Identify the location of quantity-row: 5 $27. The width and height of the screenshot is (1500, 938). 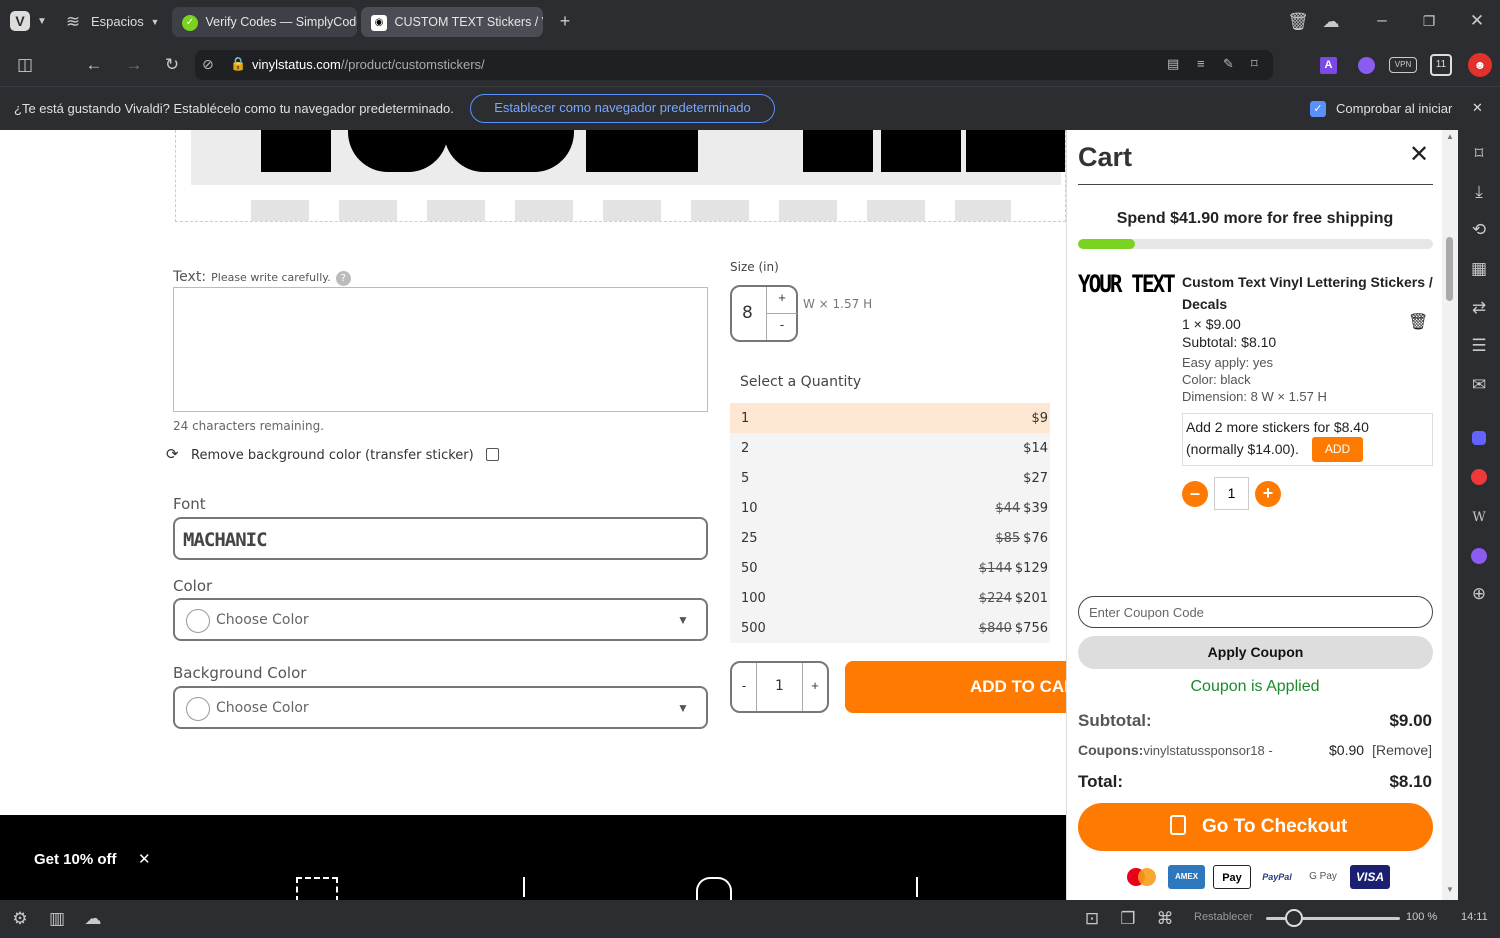
(890, 478).